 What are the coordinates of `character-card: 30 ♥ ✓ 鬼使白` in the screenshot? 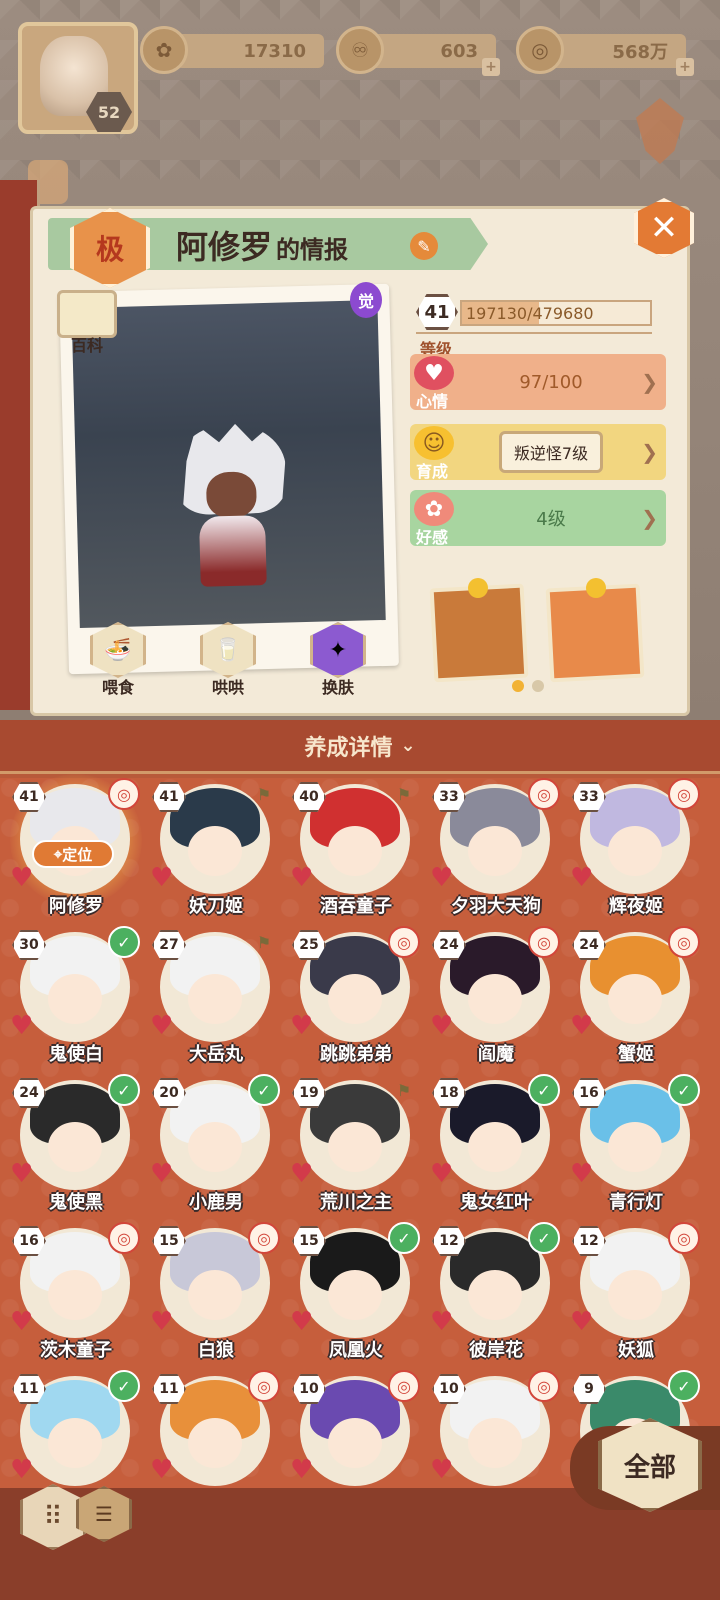 It's located at (76, 1001).